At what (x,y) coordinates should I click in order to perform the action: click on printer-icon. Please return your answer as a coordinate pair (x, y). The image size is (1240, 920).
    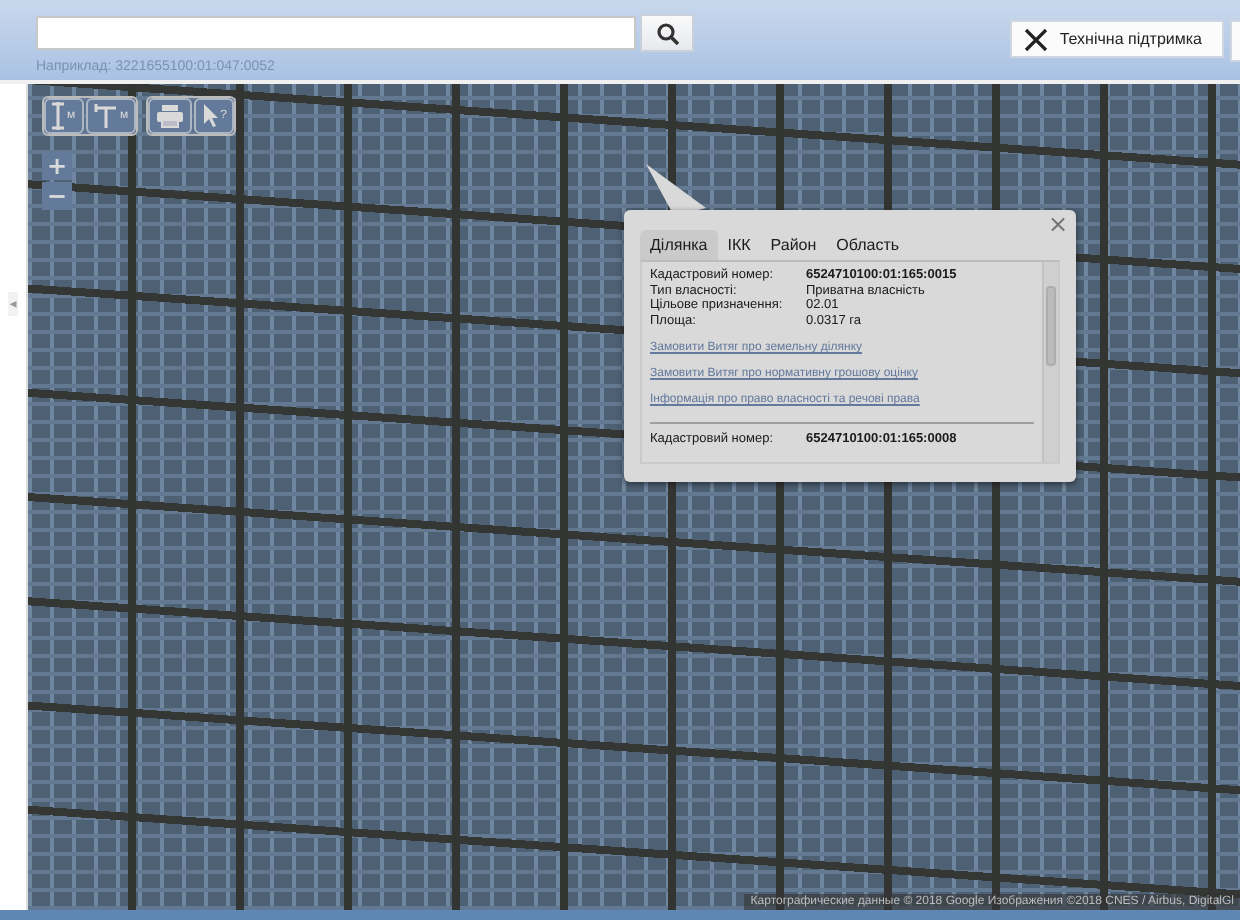
    Looking at the image, I should click on (170, 116).